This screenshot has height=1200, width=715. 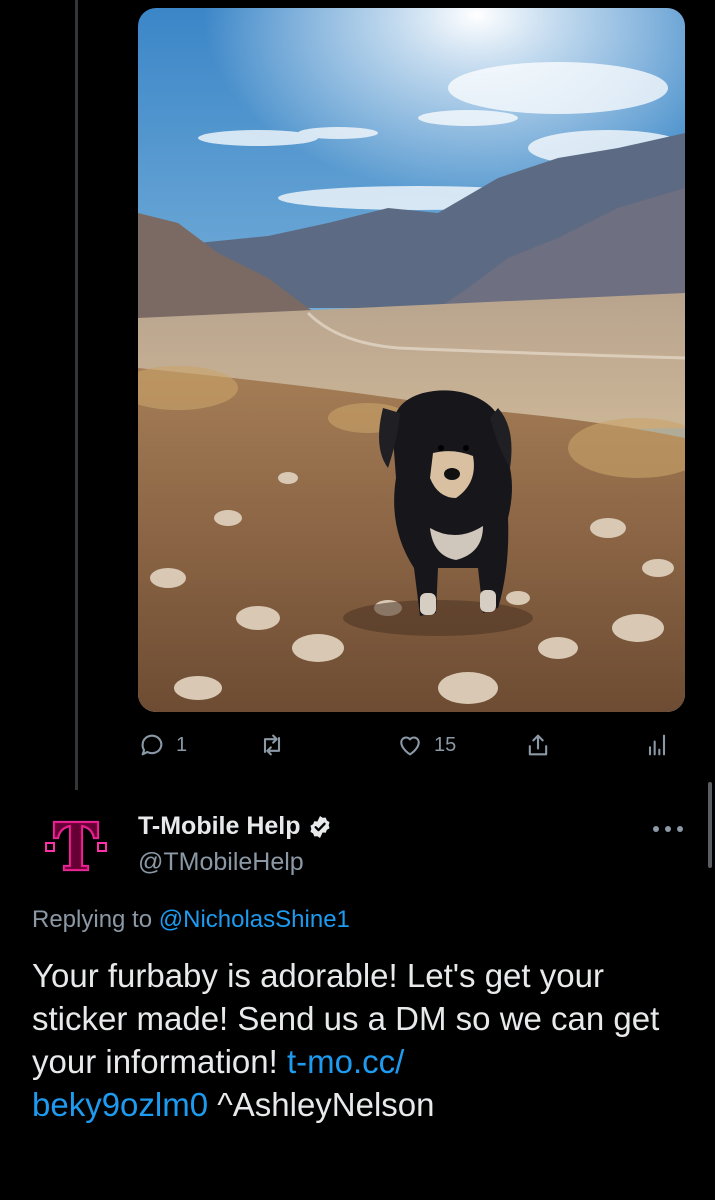 I want to click on replying-prefix: Replying to, so click(x=95, y=919).